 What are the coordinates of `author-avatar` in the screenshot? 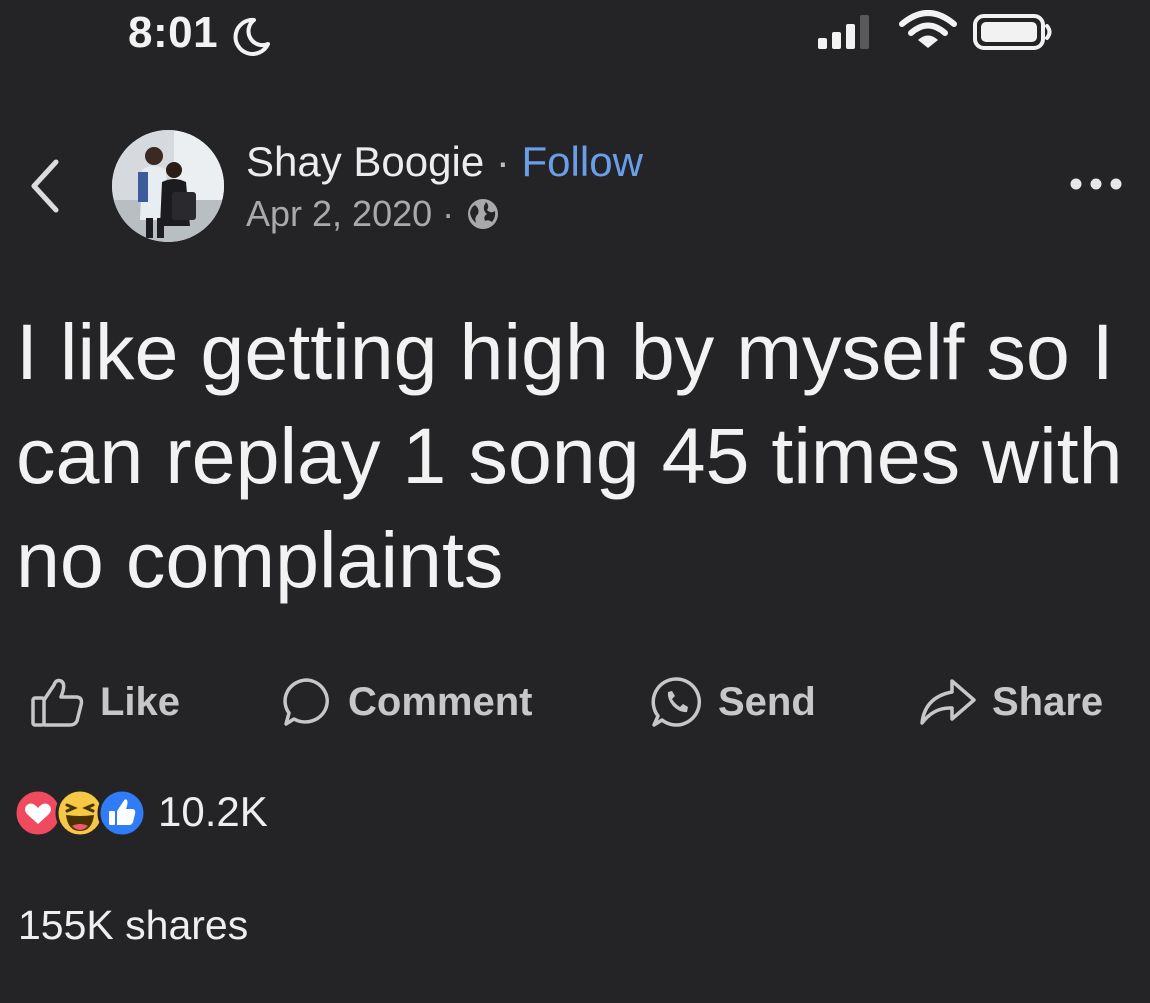 It's located at (168, 186).